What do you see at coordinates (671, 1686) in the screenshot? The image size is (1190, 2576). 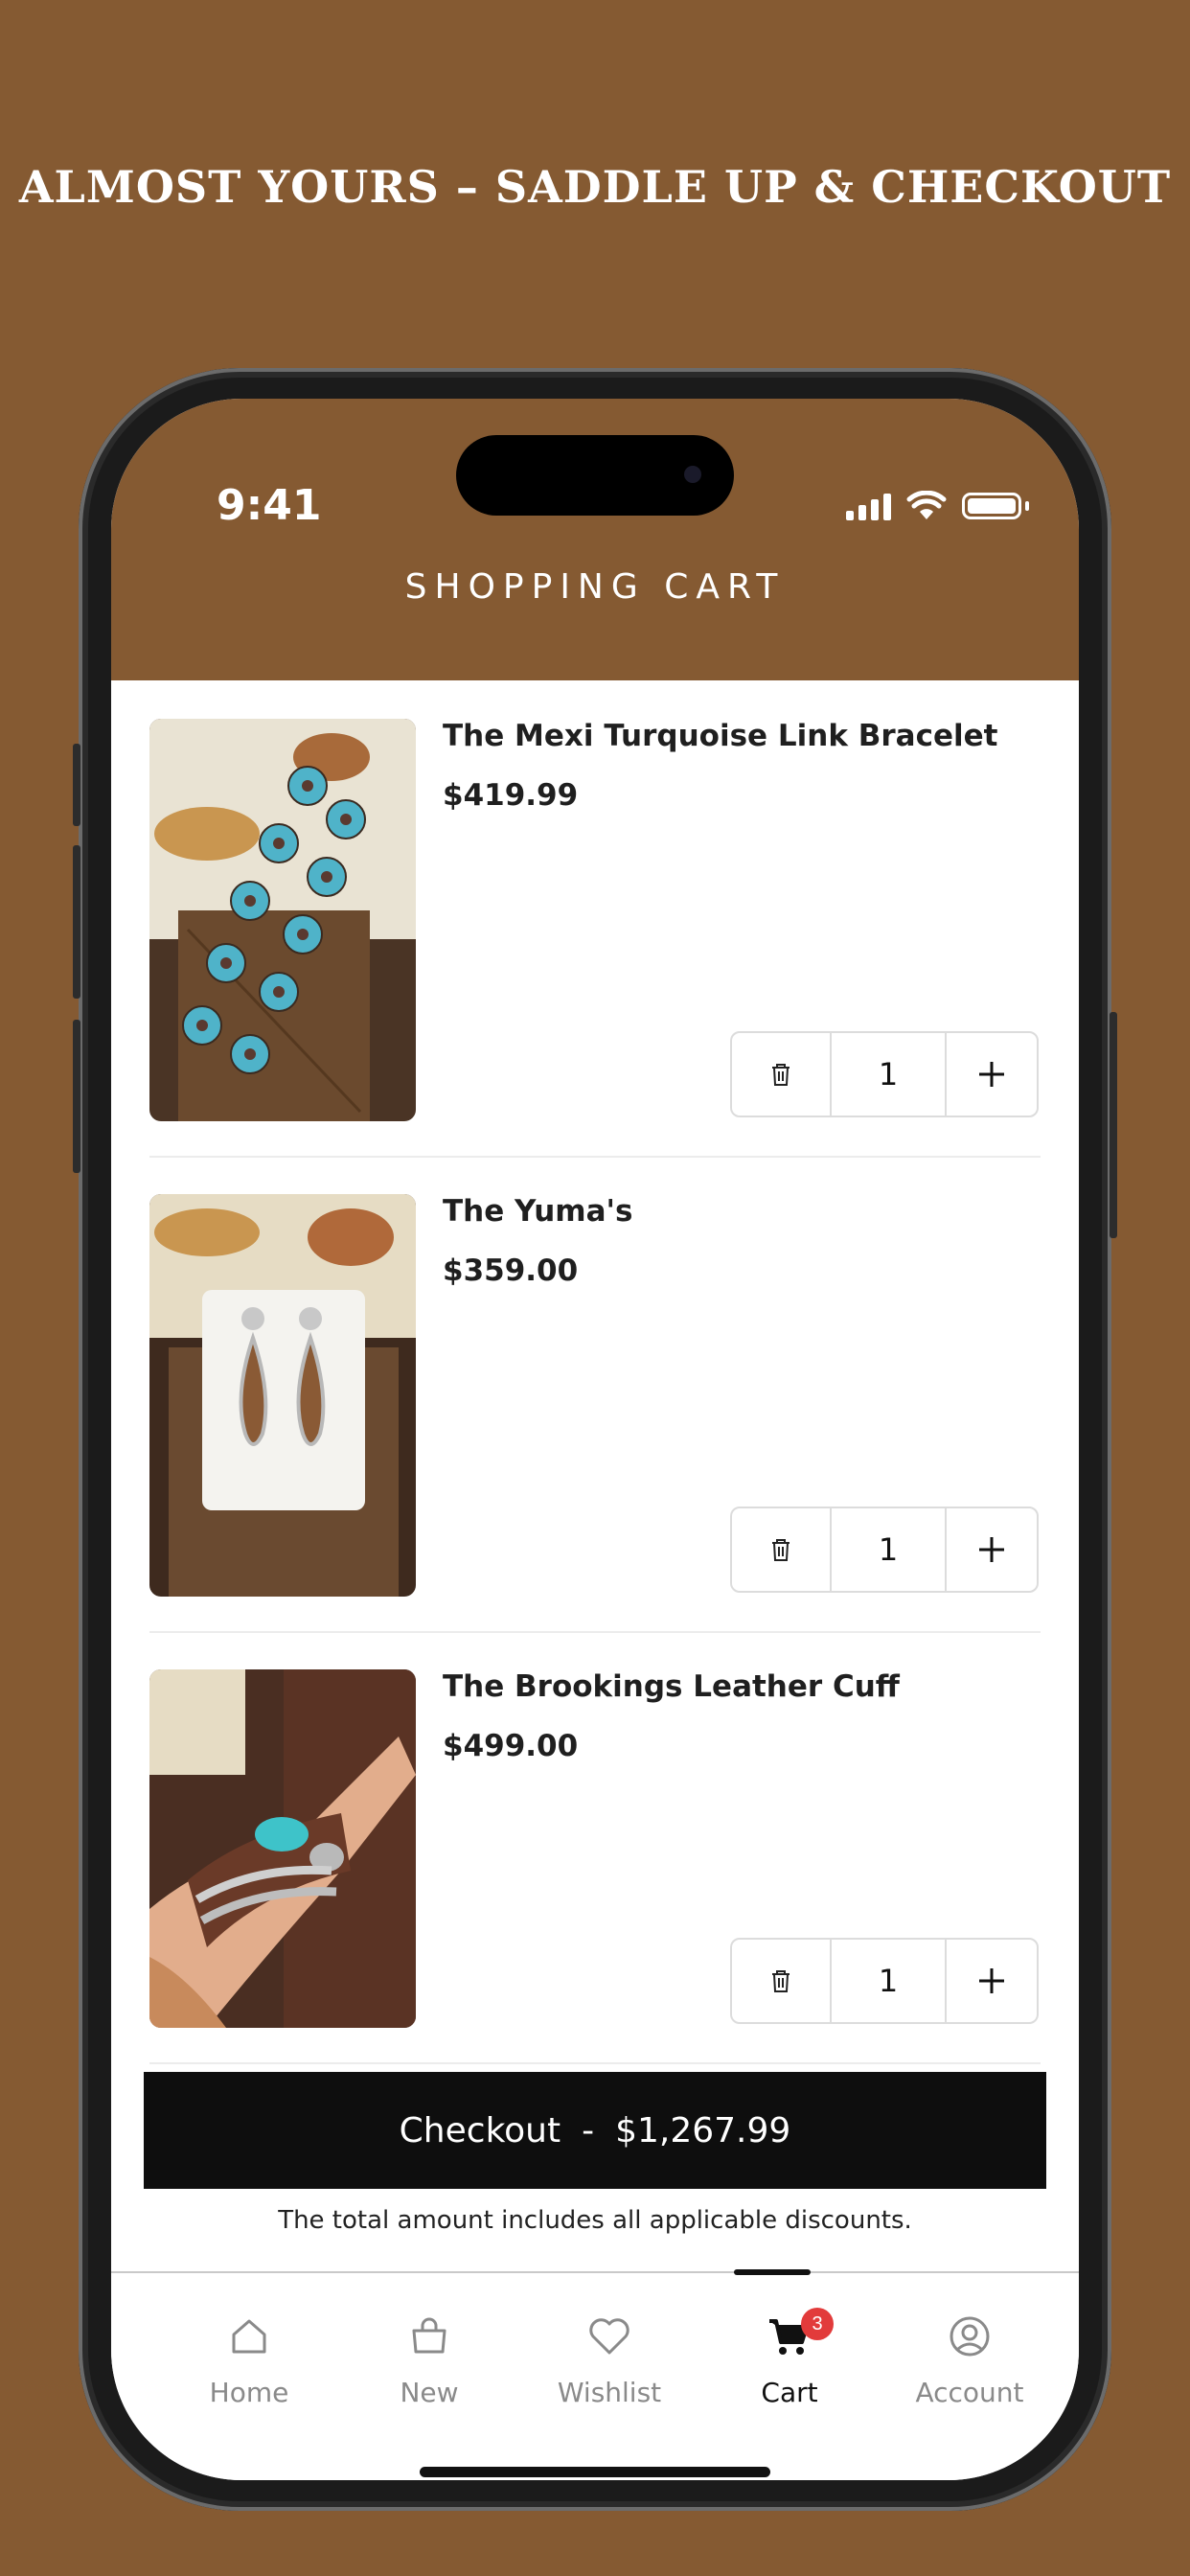 I see `product-name: The Brookings Leather Cuff` at bounding box center [671, 1686].